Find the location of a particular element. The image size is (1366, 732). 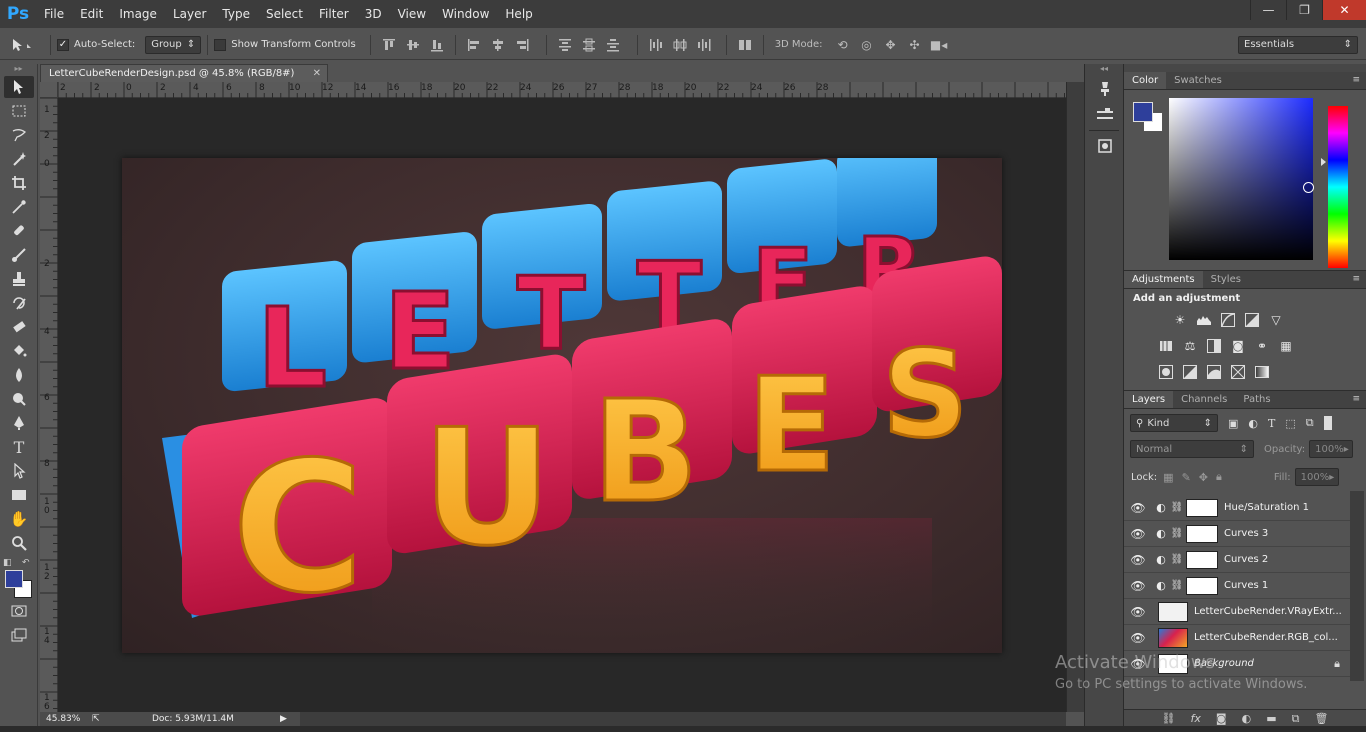

color-field is located at coordinates (1241, 179).